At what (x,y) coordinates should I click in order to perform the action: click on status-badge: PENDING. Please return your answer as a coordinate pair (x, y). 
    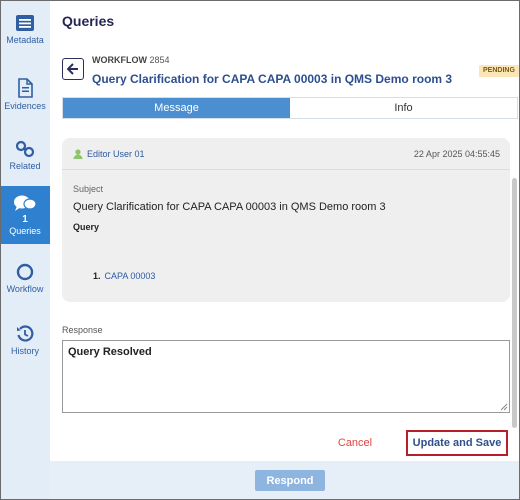
    Looking at the image, I should click on (499, 71).